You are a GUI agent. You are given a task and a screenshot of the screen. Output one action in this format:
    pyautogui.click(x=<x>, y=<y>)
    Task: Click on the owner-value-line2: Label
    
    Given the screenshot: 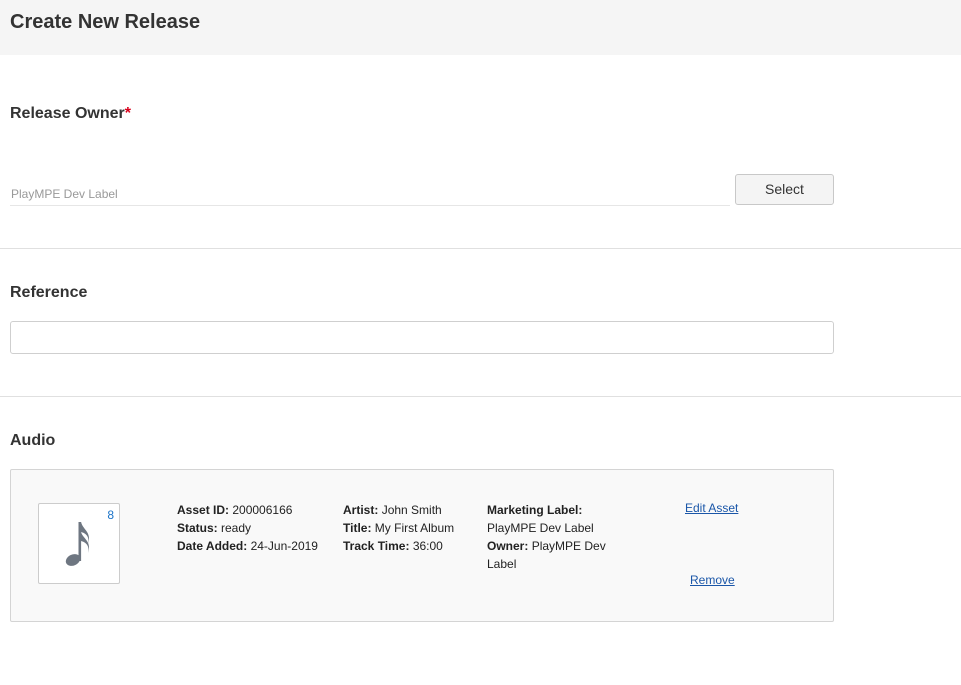 What is the action you would take?
    pyautogui.click(x=502, y=564)
    